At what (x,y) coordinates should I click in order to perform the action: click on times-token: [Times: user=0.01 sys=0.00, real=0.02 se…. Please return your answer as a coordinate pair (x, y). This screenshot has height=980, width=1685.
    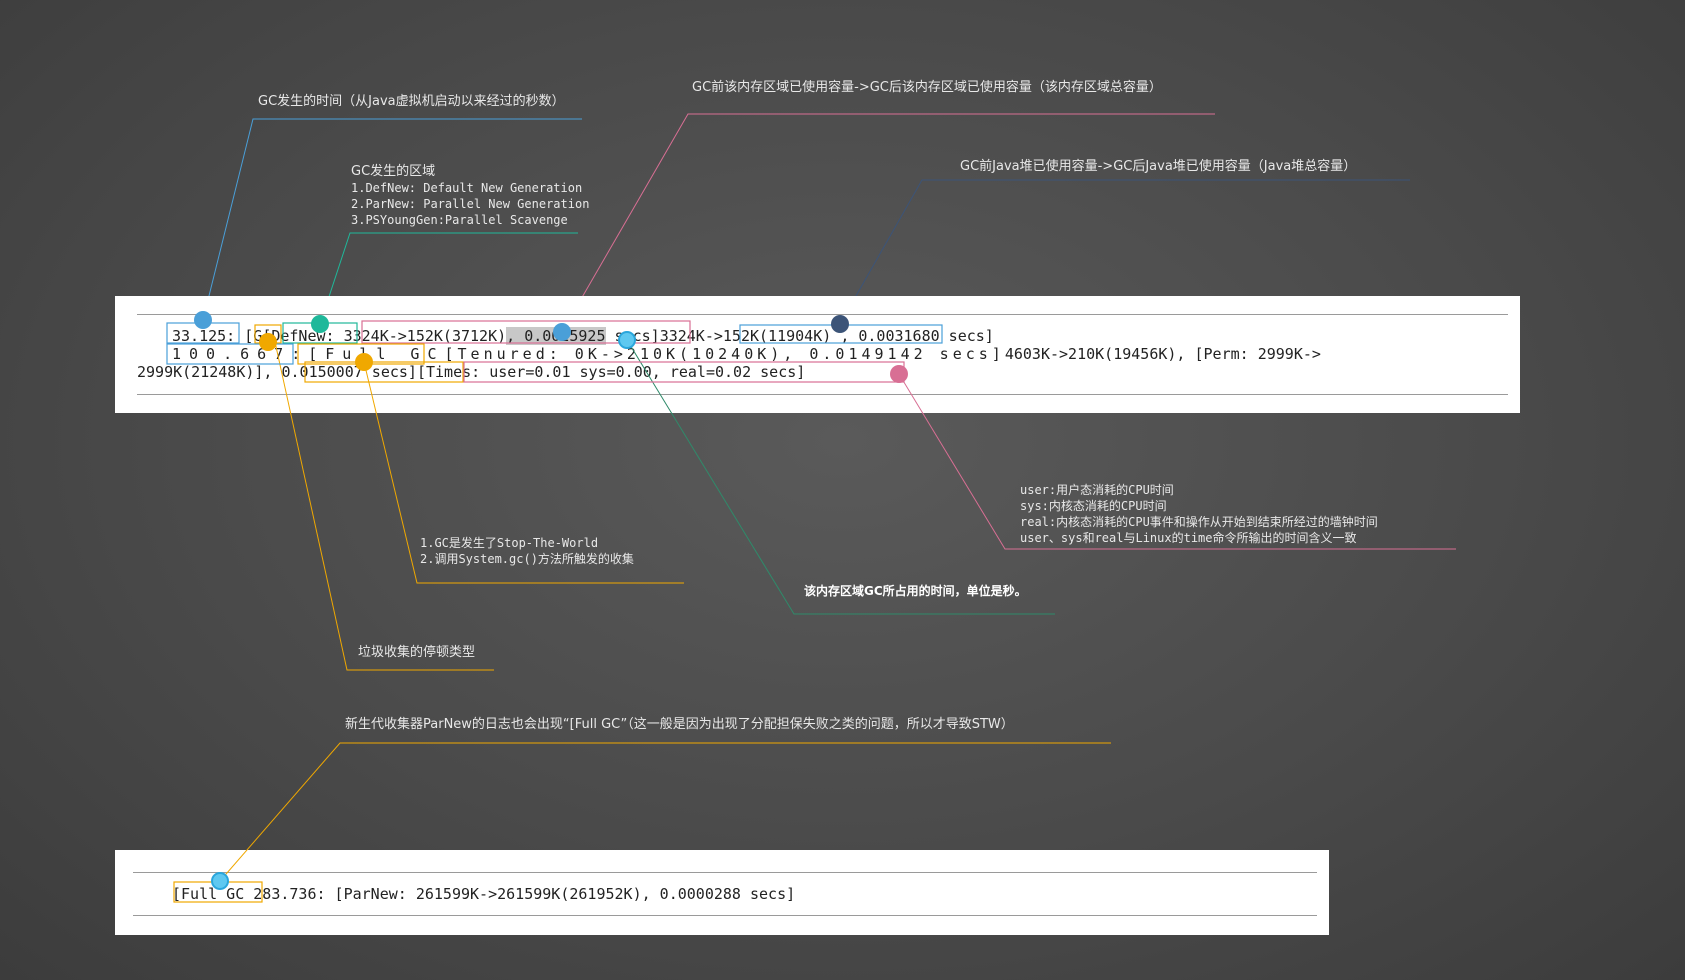
    Looking at the image, I should click on (611, 372).